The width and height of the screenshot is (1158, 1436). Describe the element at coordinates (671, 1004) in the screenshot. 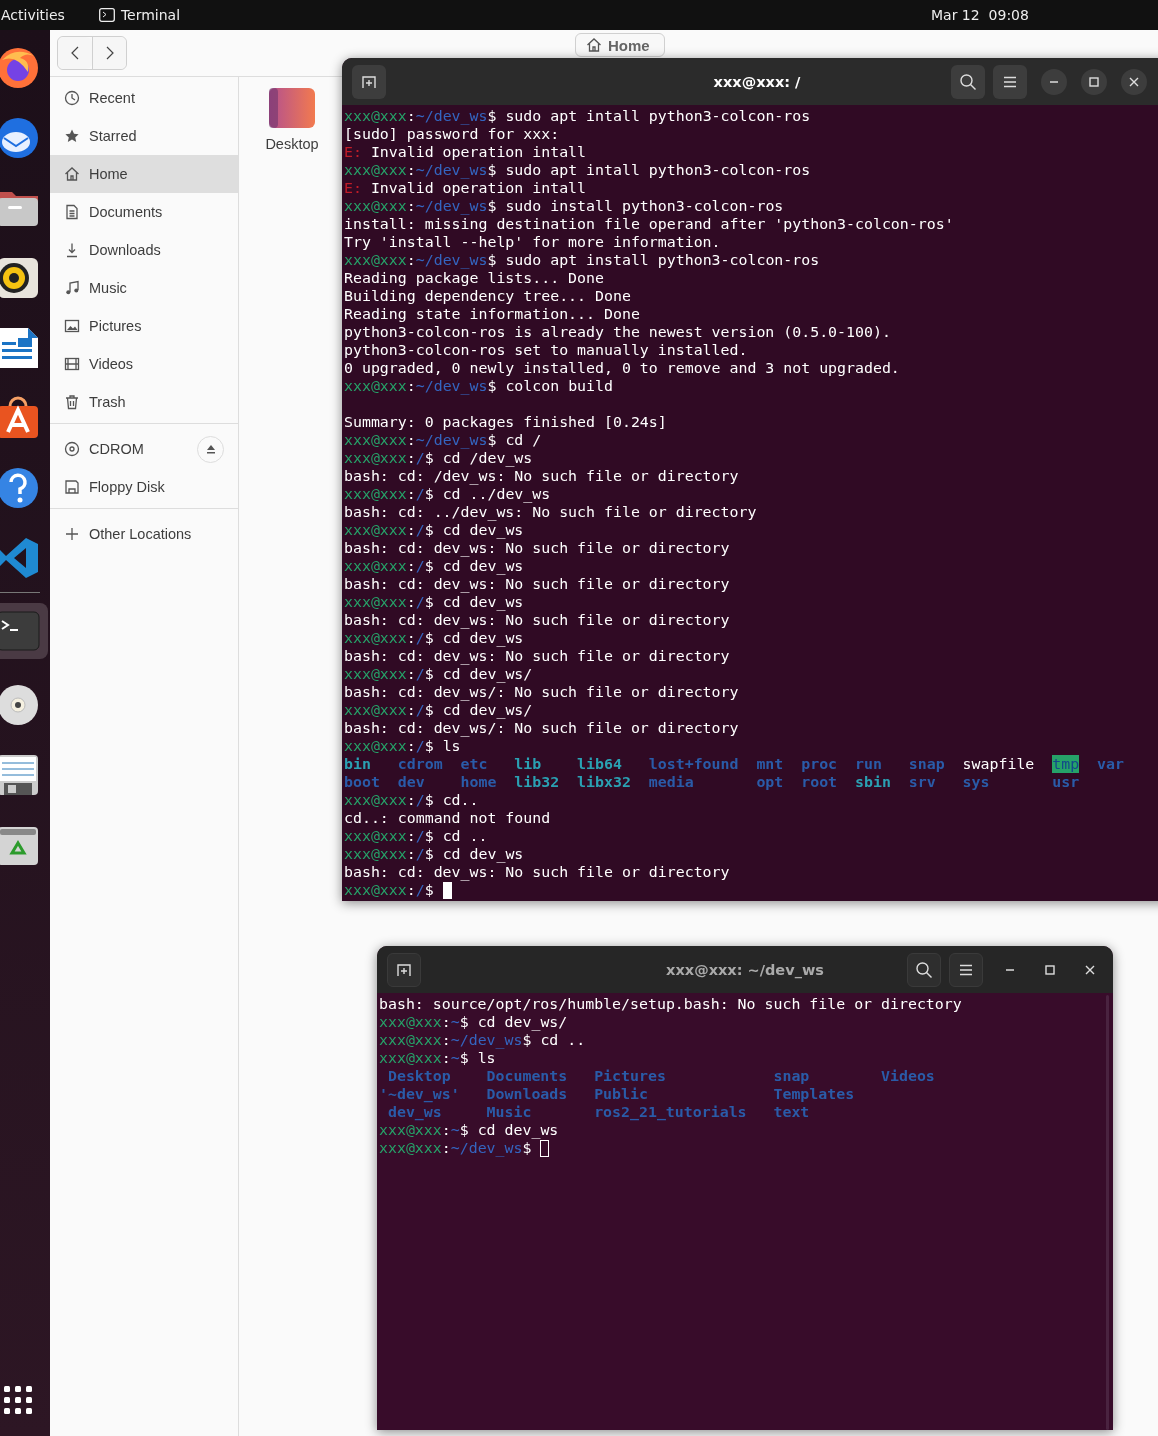

I see `output-line: bash: source/opt/ros/humble/setup.bash: No such file or directory` at that location.